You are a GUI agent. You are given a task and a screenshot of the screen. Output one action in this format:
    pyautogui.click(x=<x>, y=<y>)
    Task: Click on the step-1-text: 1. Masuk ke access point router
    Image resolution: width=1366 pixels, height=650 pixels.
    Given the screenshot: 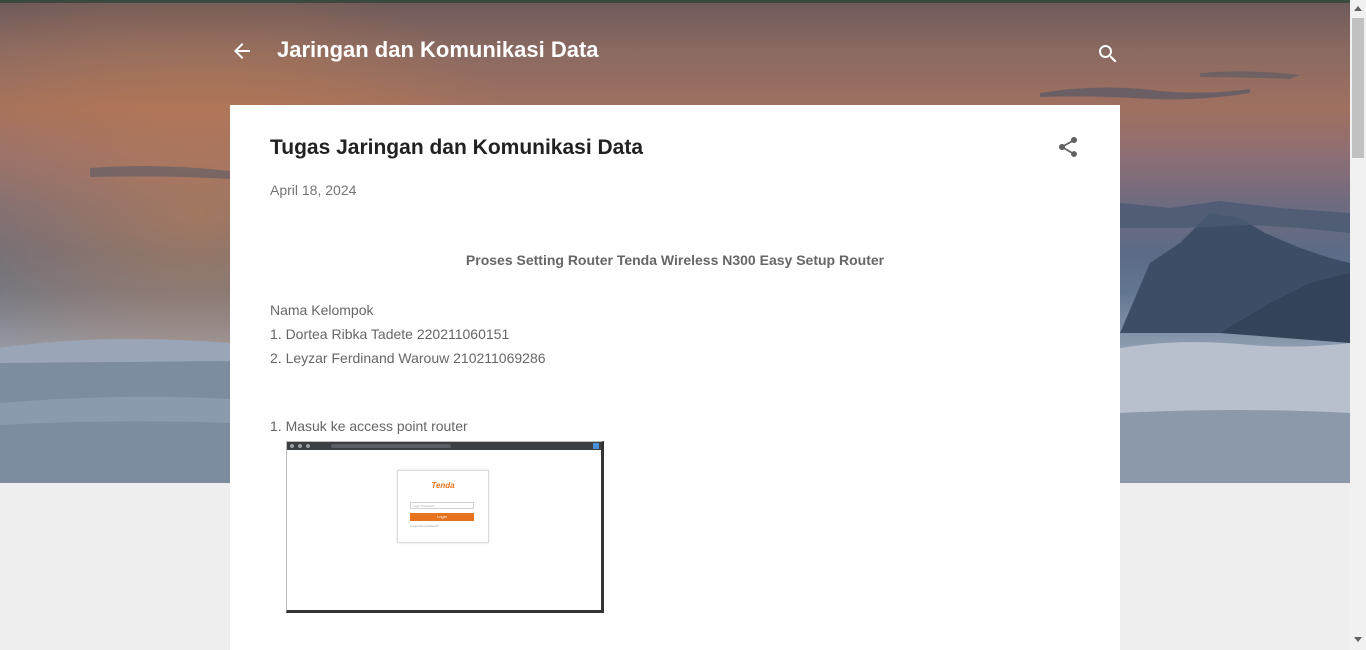 What is the action you would take?
    pyautogui.click(x=369, y=426)
    